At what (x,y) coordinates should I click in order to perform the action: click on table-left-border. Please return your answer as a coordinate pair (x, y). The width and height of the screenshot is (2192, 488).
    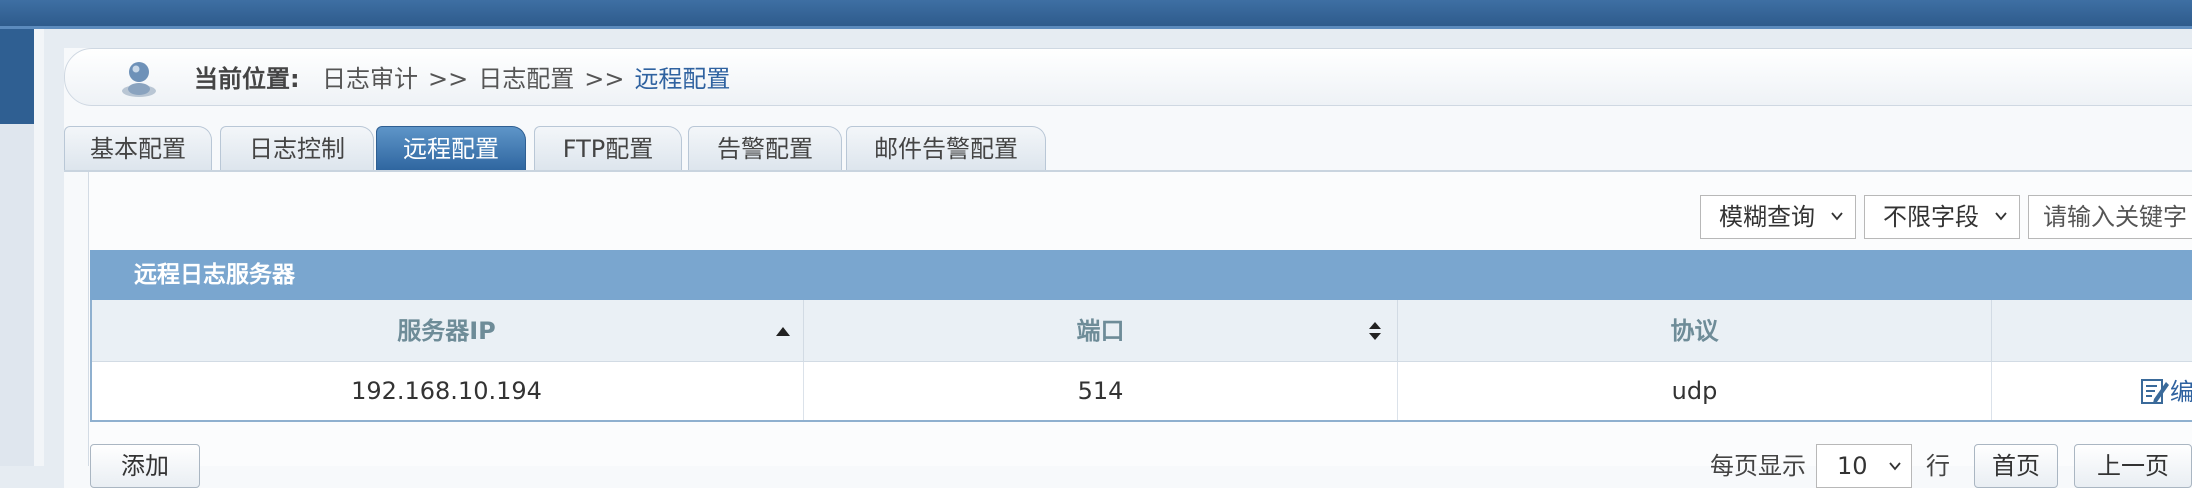
    Looking at the image, I should click on (91, 361).